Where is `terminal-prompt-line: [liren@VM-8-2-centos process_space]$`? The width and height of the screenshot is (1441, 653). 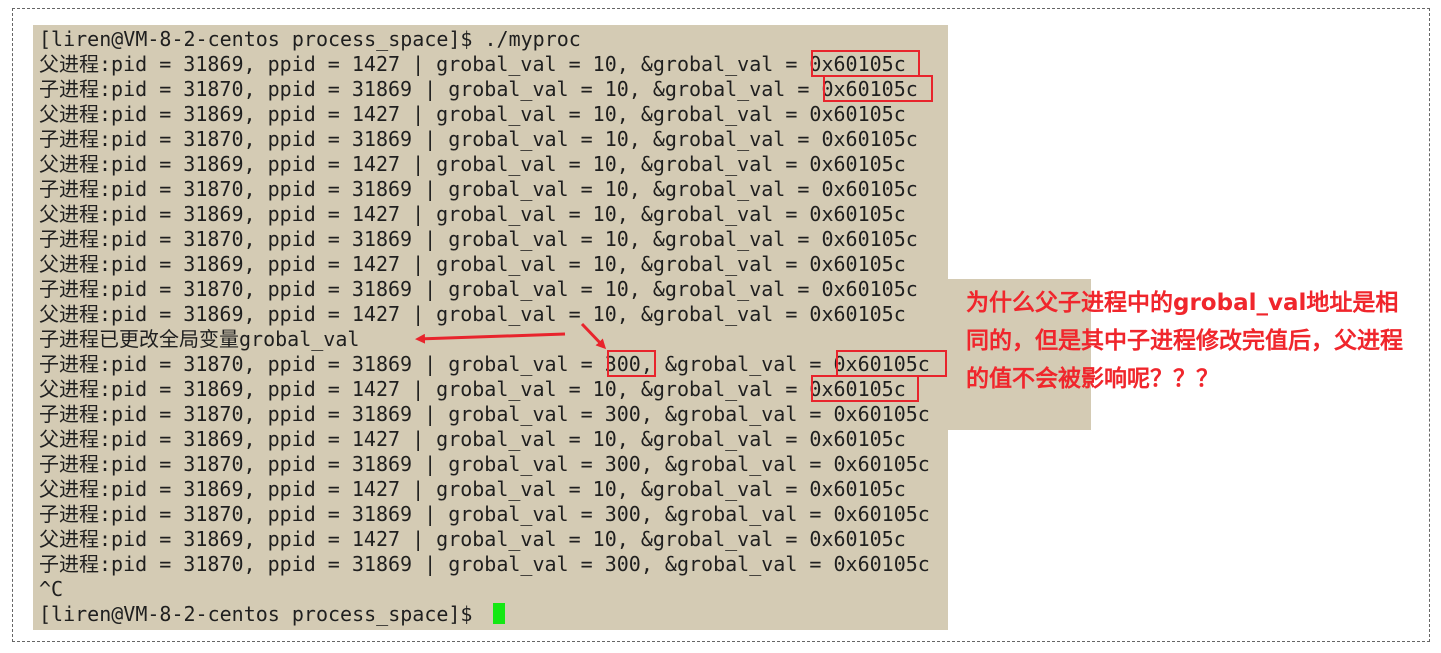
terminal-prompt-line: [liren@VM-8-2-centos process_space]$ is located at coordinates (484, 614).